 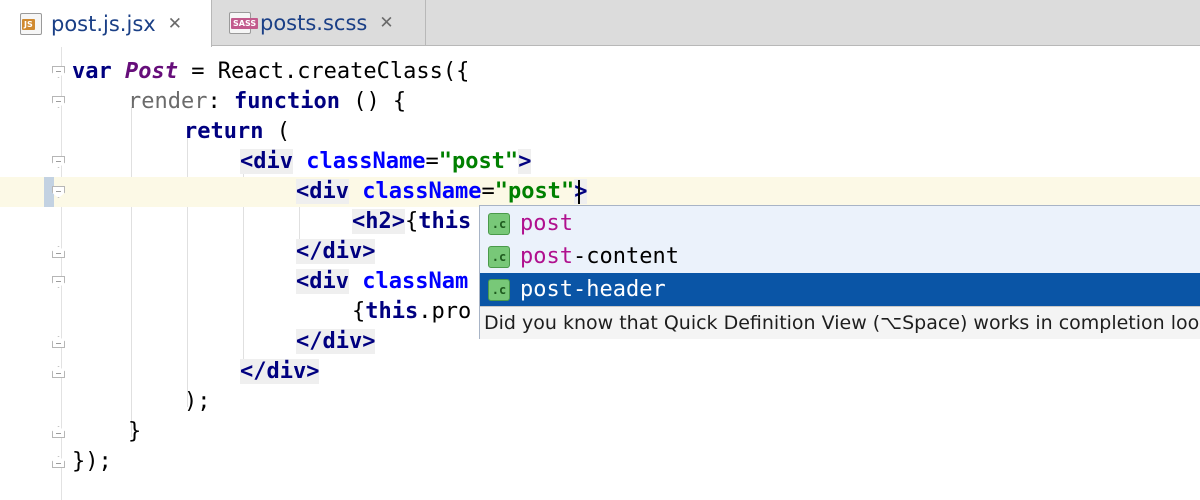 I want to click on completion-item-post: .c post, so click(x=840, y=223).